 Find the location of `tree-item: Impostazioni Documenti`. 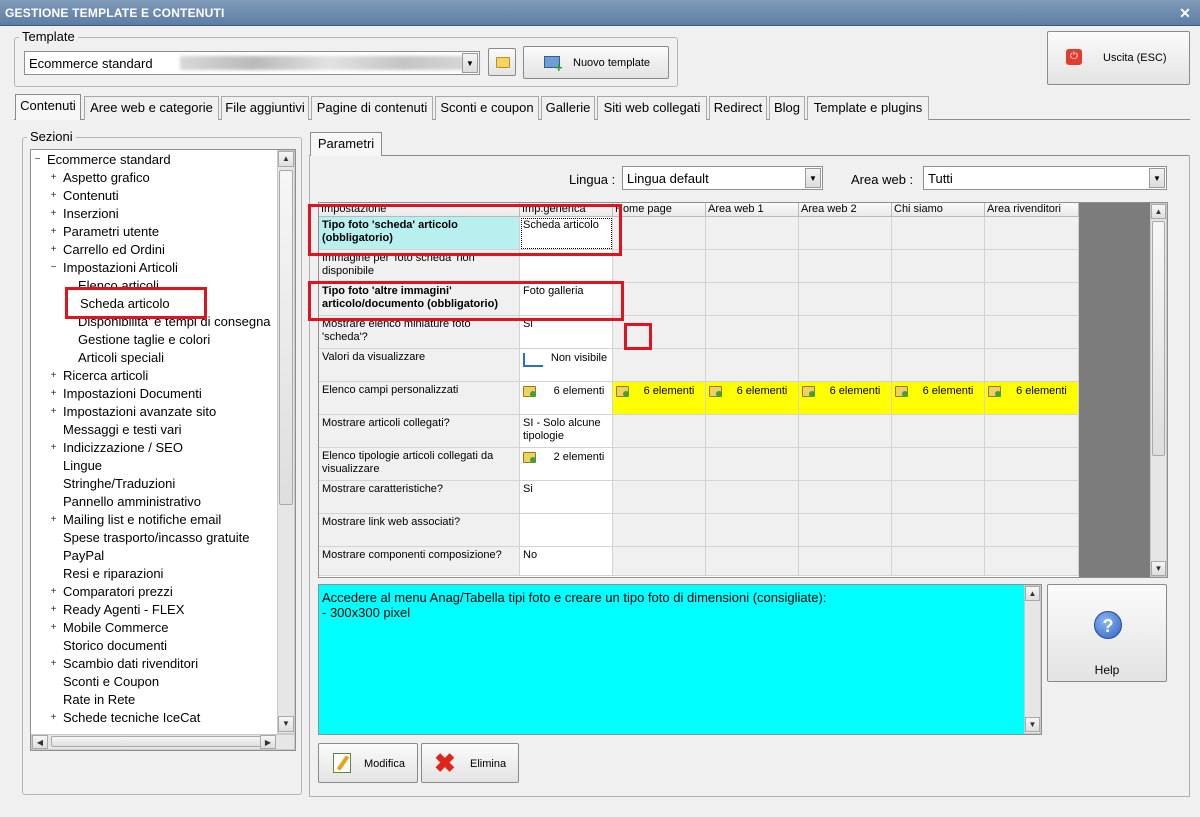

tree-item: Impostazioni Documenti is located at coordinates (132, 394).